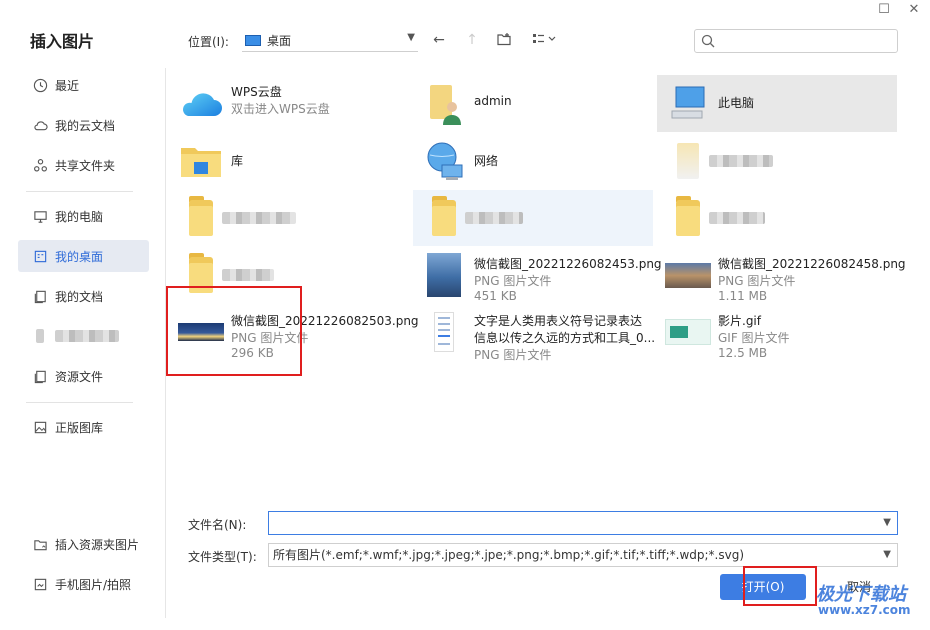 The height and width of the screenshot is (630, 930). I want to click on resource-icon, so click(40, 376).